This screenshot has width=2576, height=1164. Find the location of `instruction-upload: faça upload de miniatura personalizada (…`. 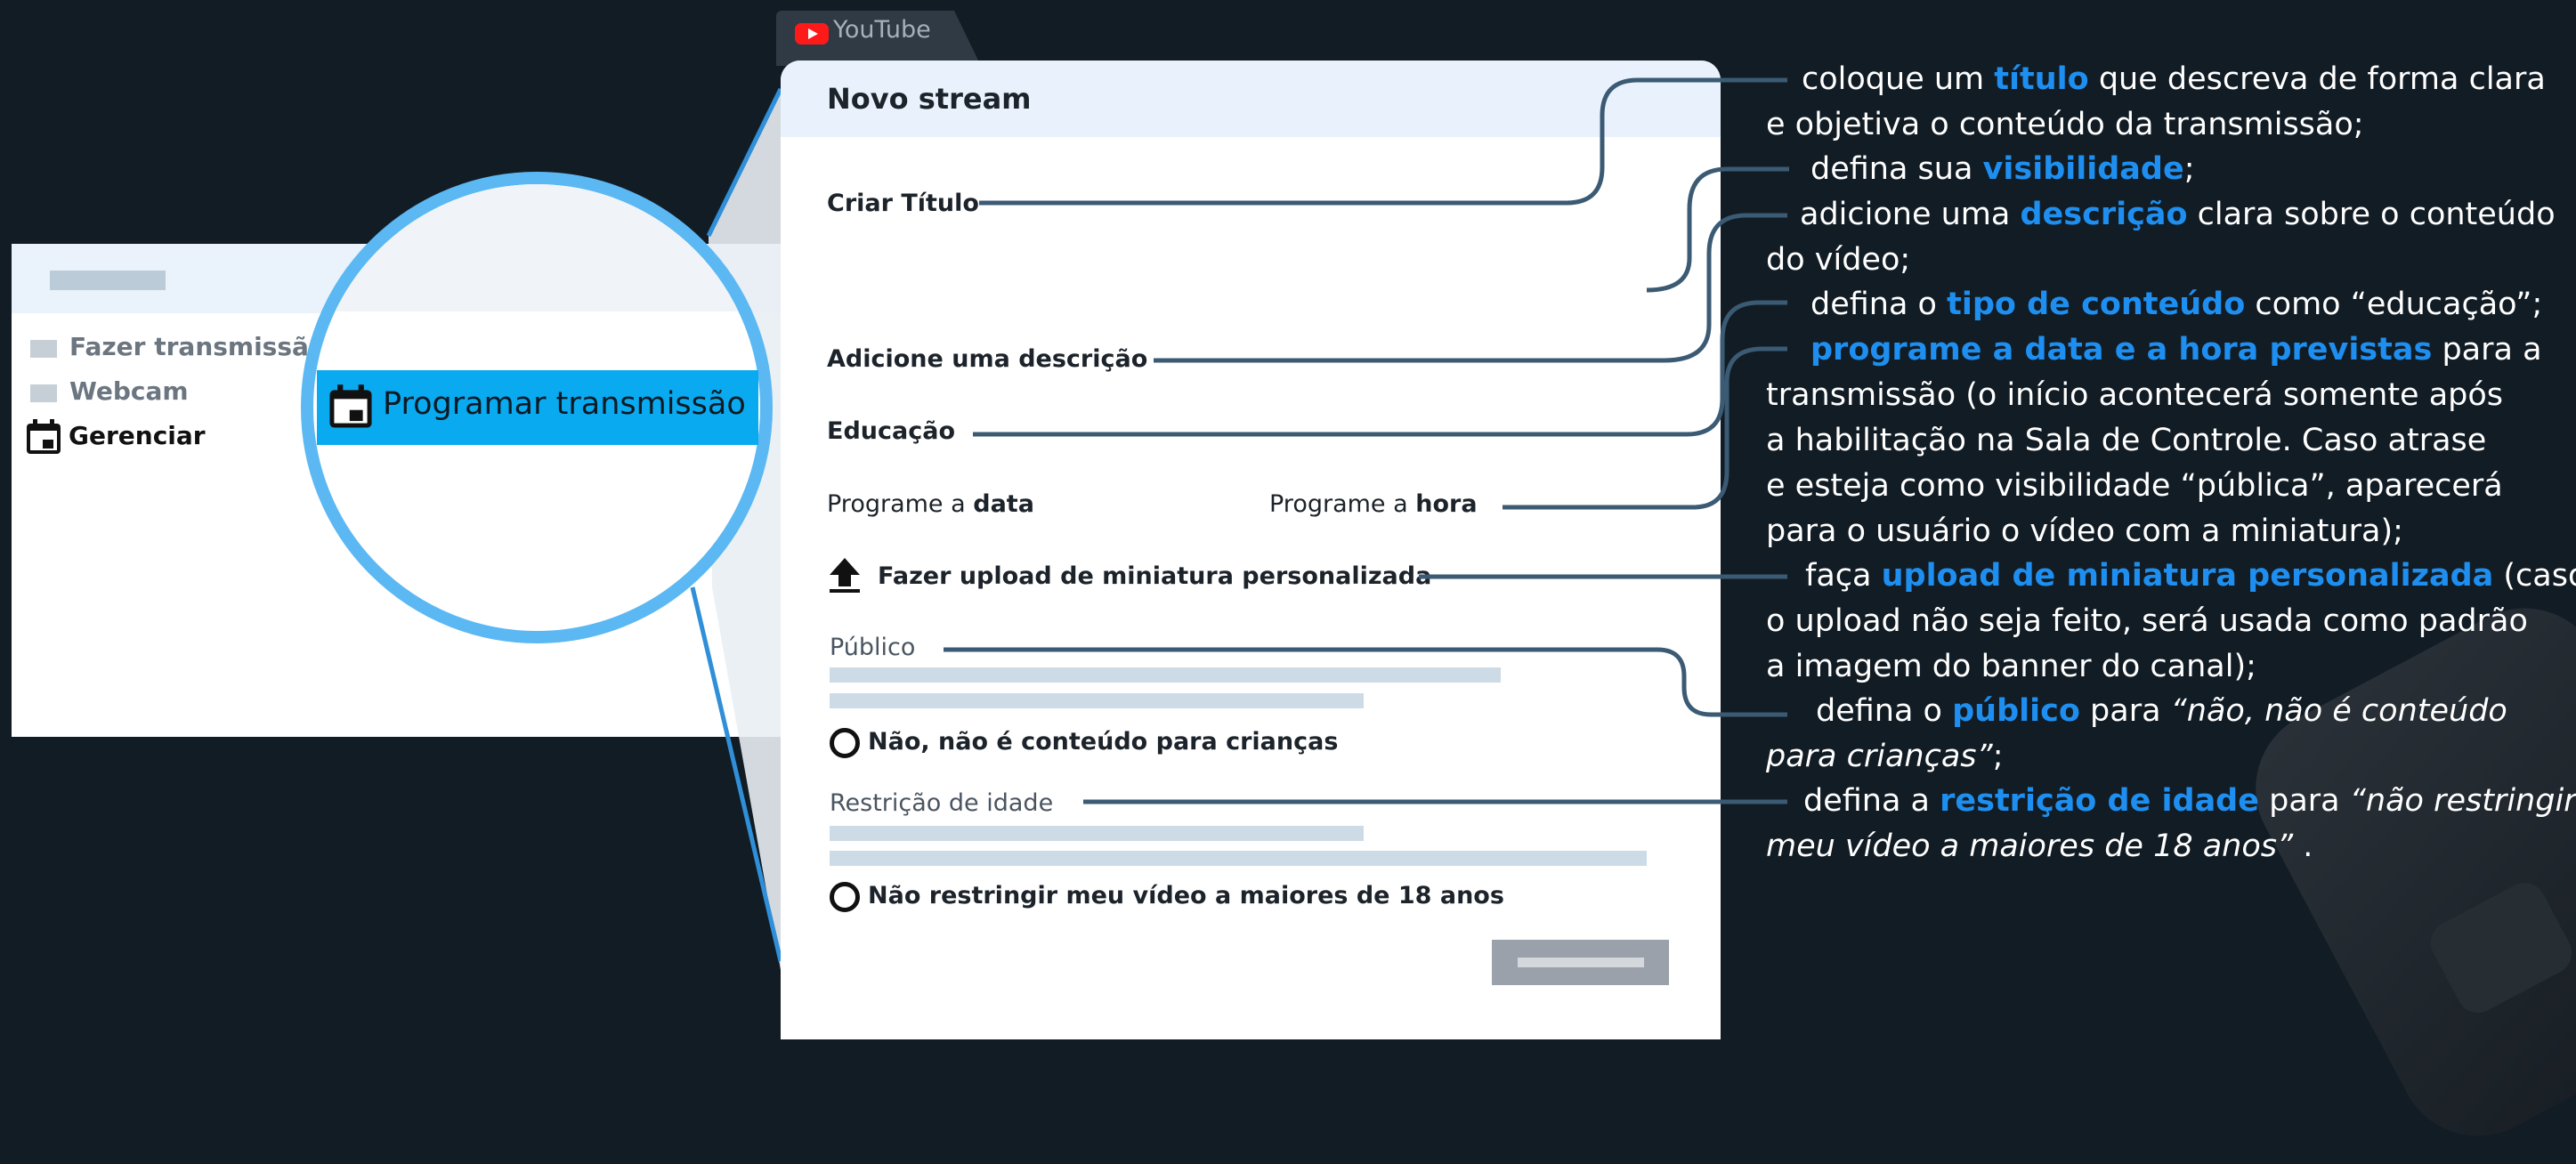

instruction-upload: faça upload de miniatura personalizada (… is located at coordinates (2190, 576).